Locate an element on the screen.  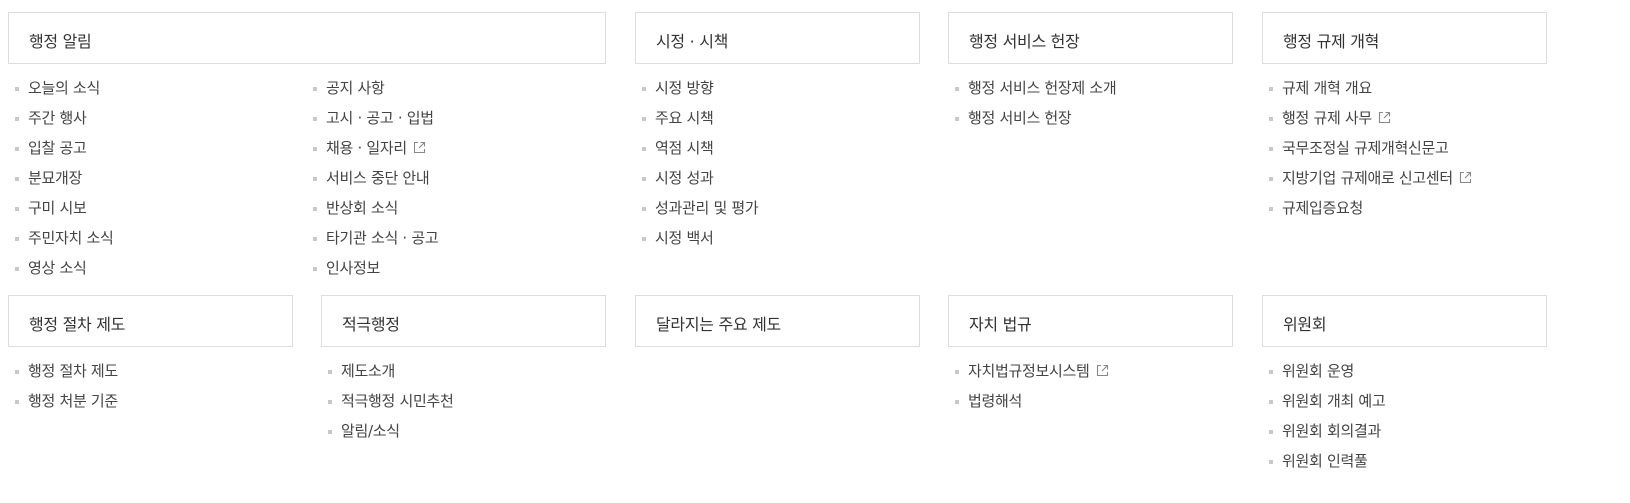
list-item: 서비스 중단 안내 is located at coordinates (372, 183).